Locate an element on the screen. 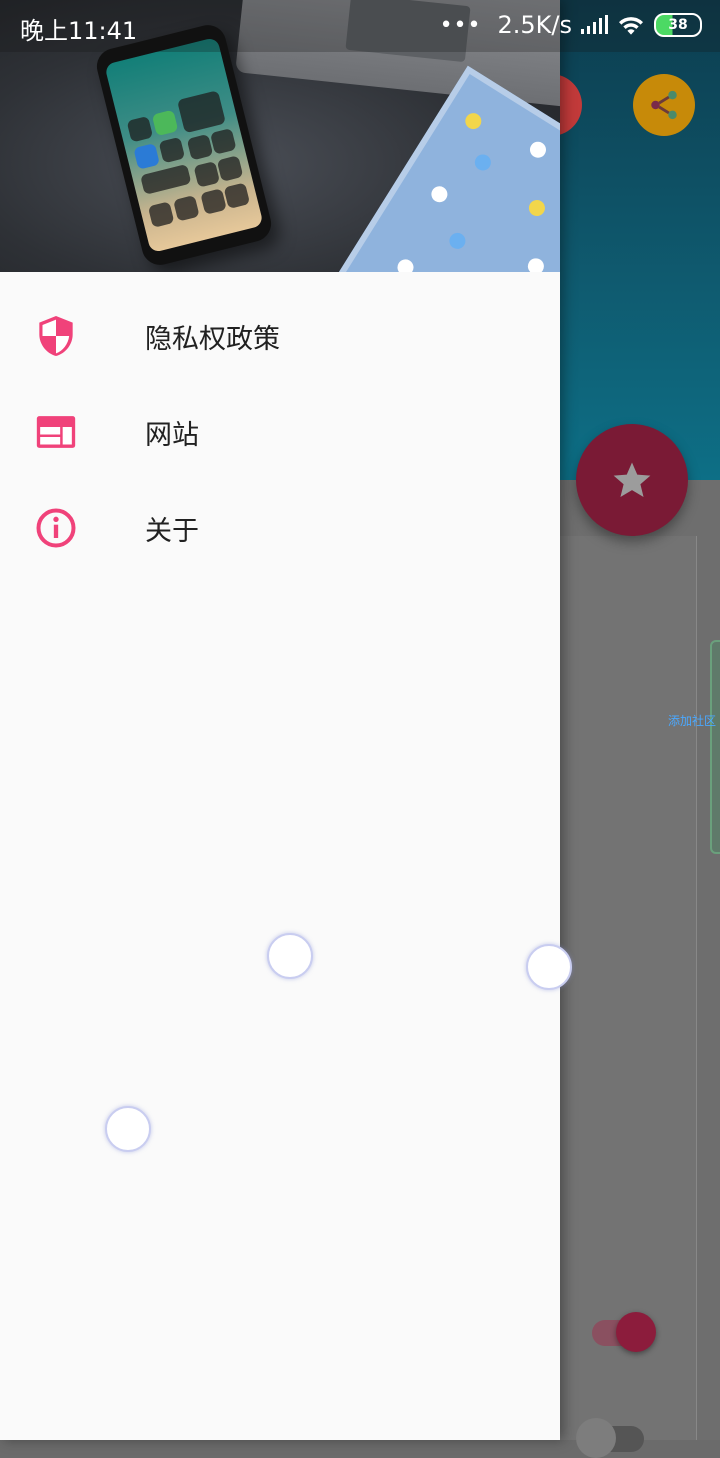 This screenshot has width=720, height=1458. background-share-button is located at coordinates (664, 105).